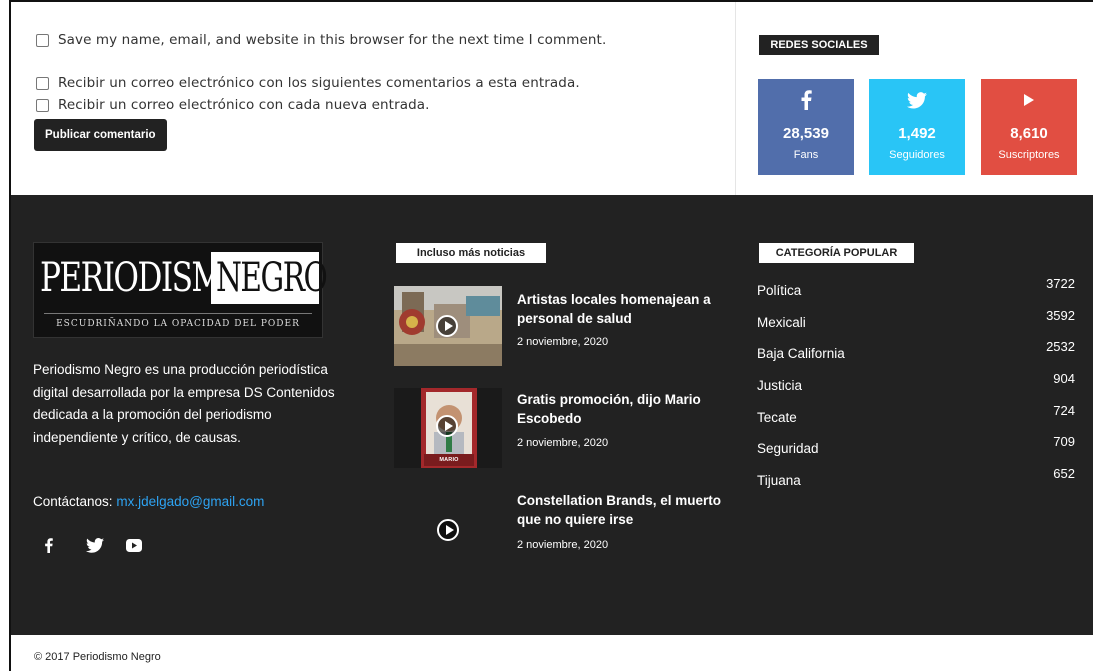 Image resolution: width=1093 pixels, height=671 pixels. I want to click on notify-posts-checkbox, so click(42, 105).